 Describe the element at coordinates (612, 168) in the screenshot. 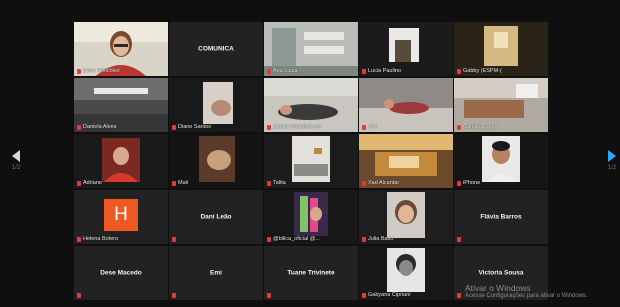

I see `page-indicator-right: 1/2` at that location.